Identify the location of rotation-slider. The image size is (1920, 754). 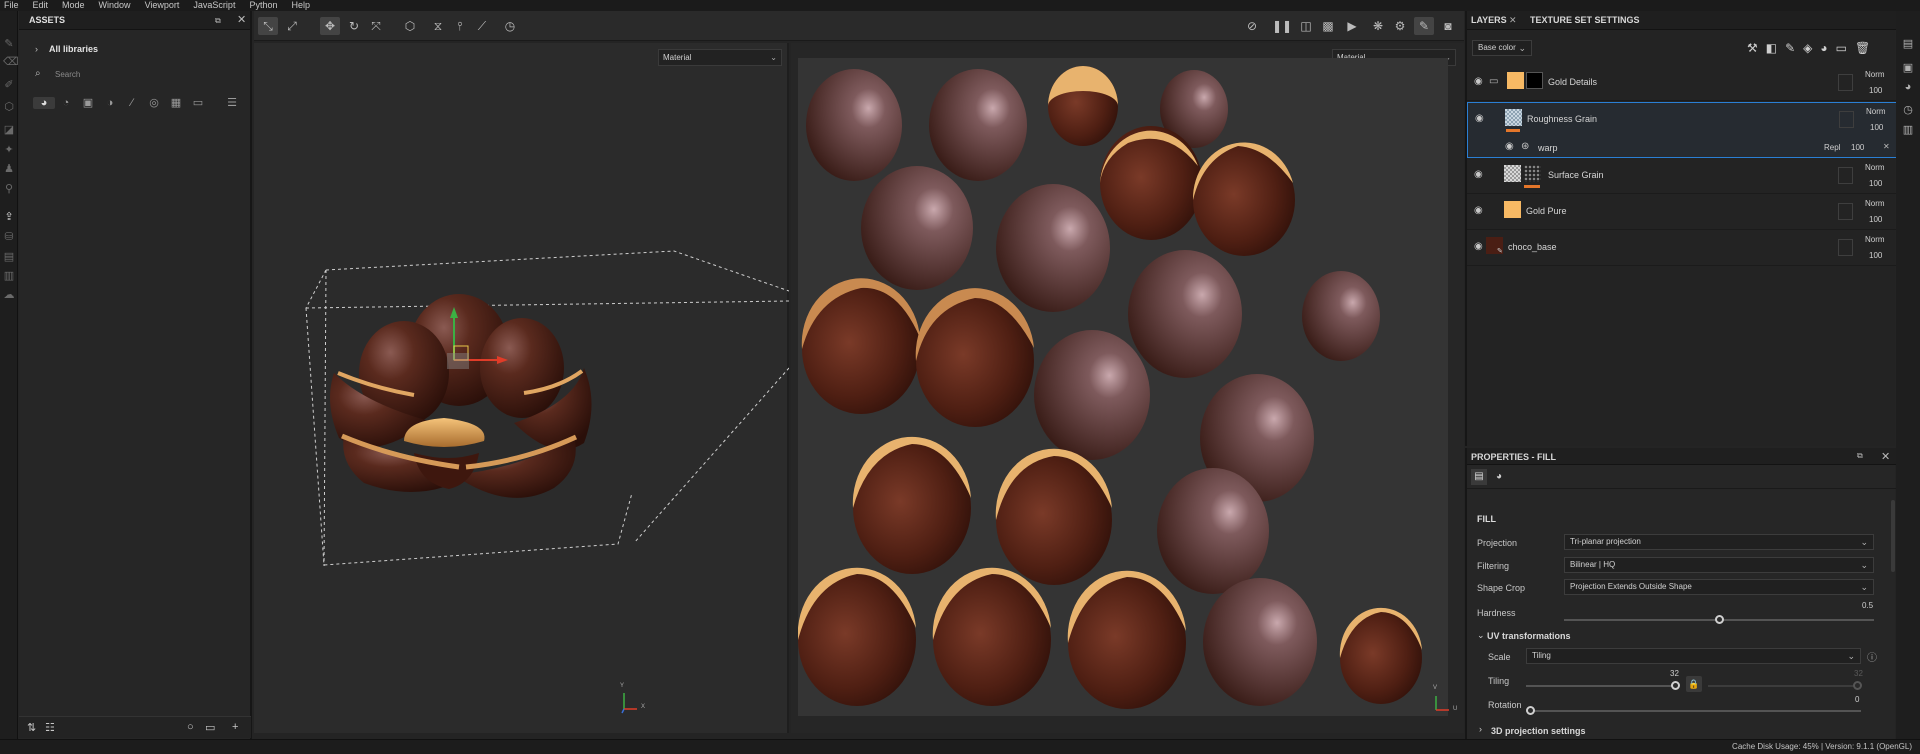
(1693, 710).